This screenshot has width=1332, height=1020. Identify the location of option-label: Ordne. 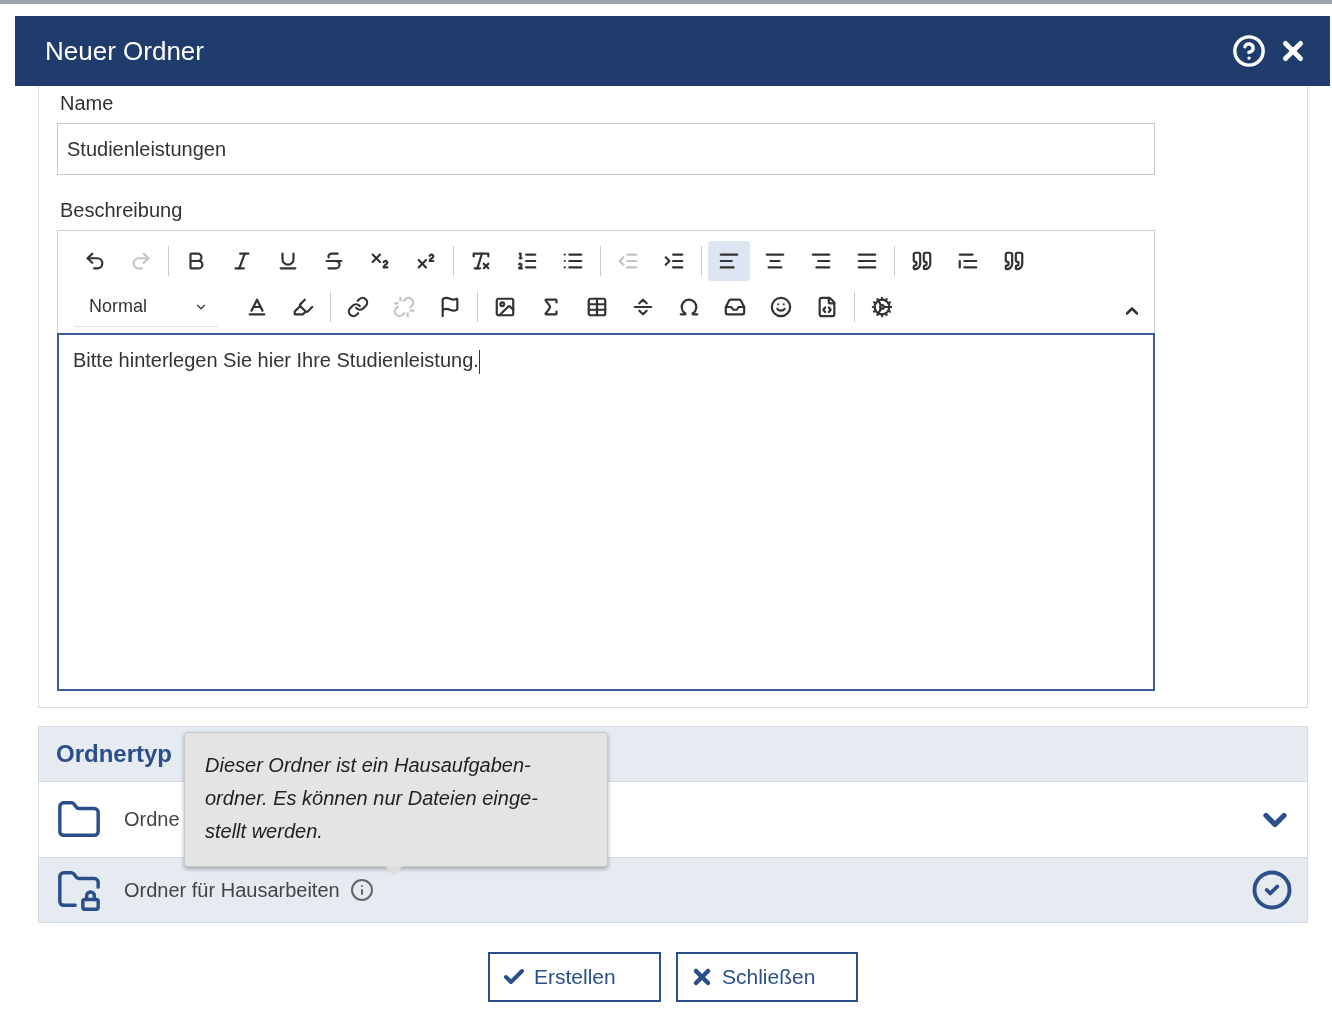
(152, 819).